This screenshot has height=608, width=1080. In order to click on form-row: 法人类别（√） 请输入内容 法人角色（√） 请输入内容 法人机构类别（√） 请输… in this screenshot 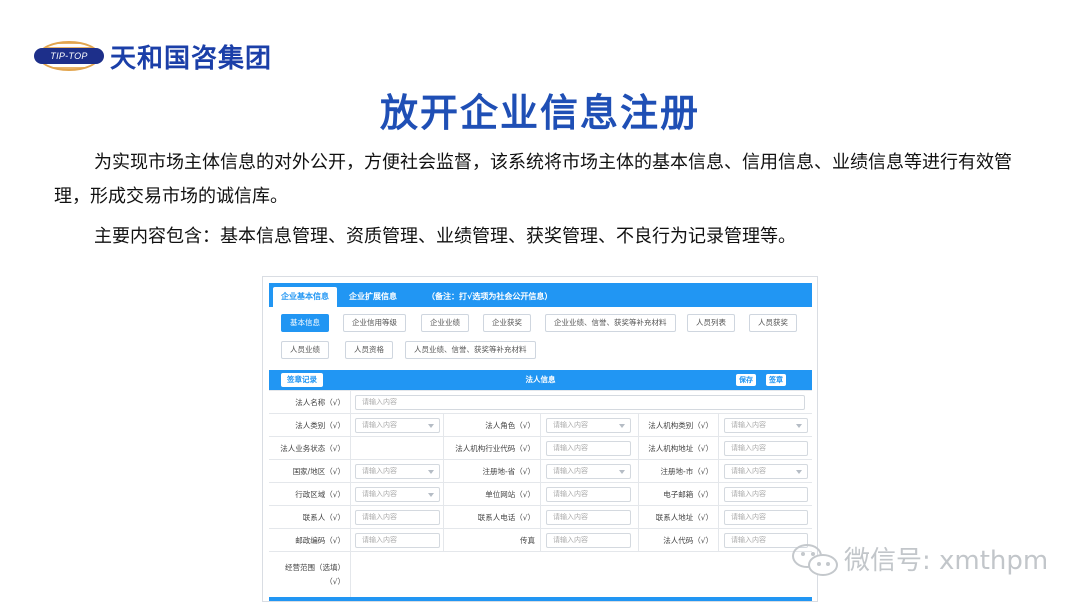, I will do `click(540, 425)`.